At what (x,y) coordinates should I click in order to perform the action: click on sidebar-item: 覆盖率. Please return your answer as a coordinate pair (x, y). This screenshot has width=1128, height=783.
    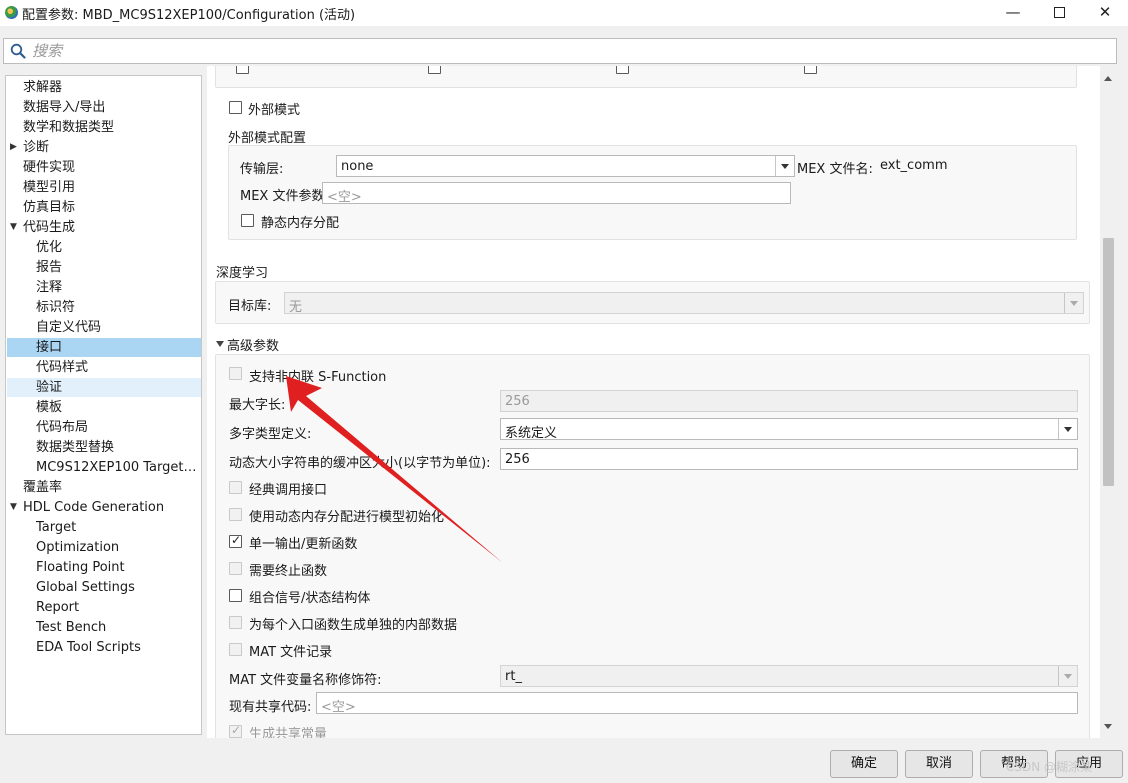
    Looking at the image, I should click on (104, 487).